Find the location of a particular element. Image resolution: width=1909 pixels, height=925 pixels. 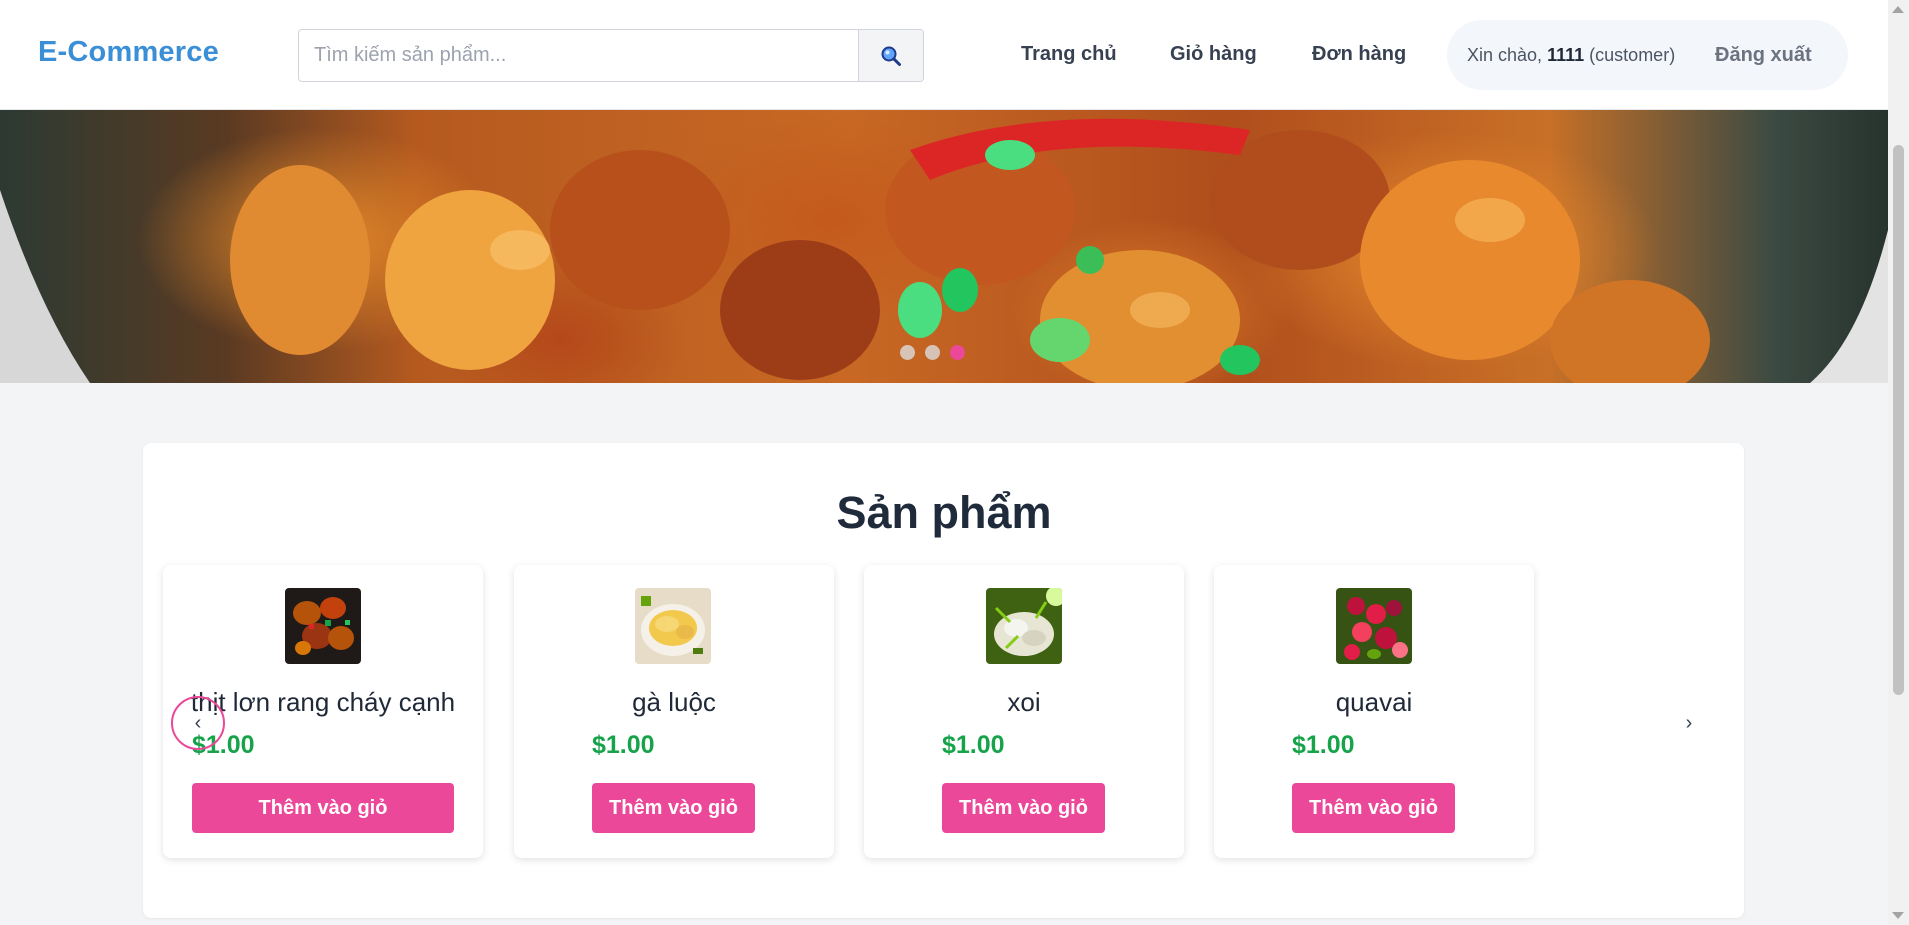

sticky-rice-image is located at coordinates (1024, 626).